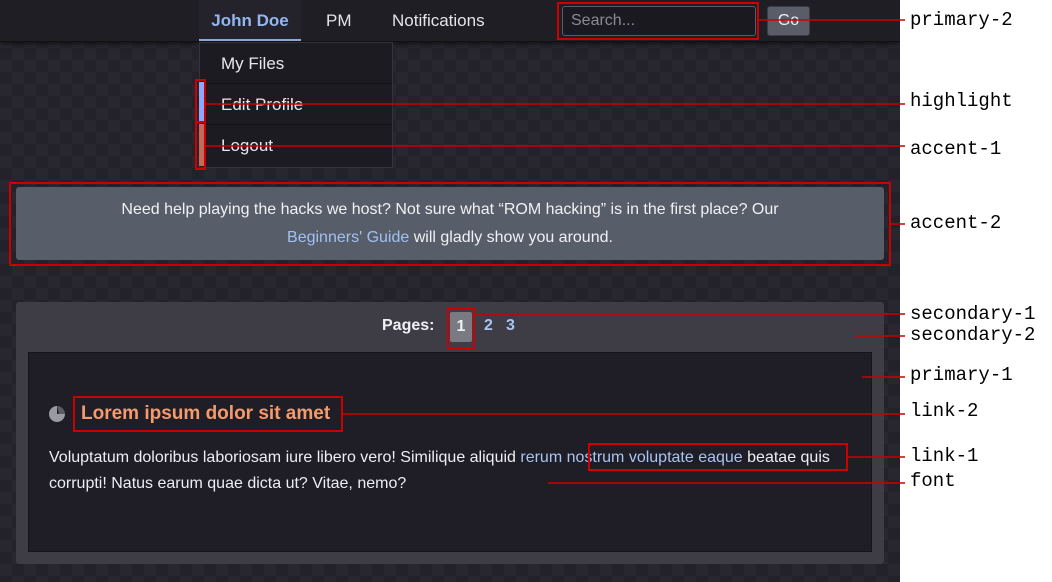 The height and width of the screenshot is (582, 1052). I want to click on accent-indicator, so click(201, 145).